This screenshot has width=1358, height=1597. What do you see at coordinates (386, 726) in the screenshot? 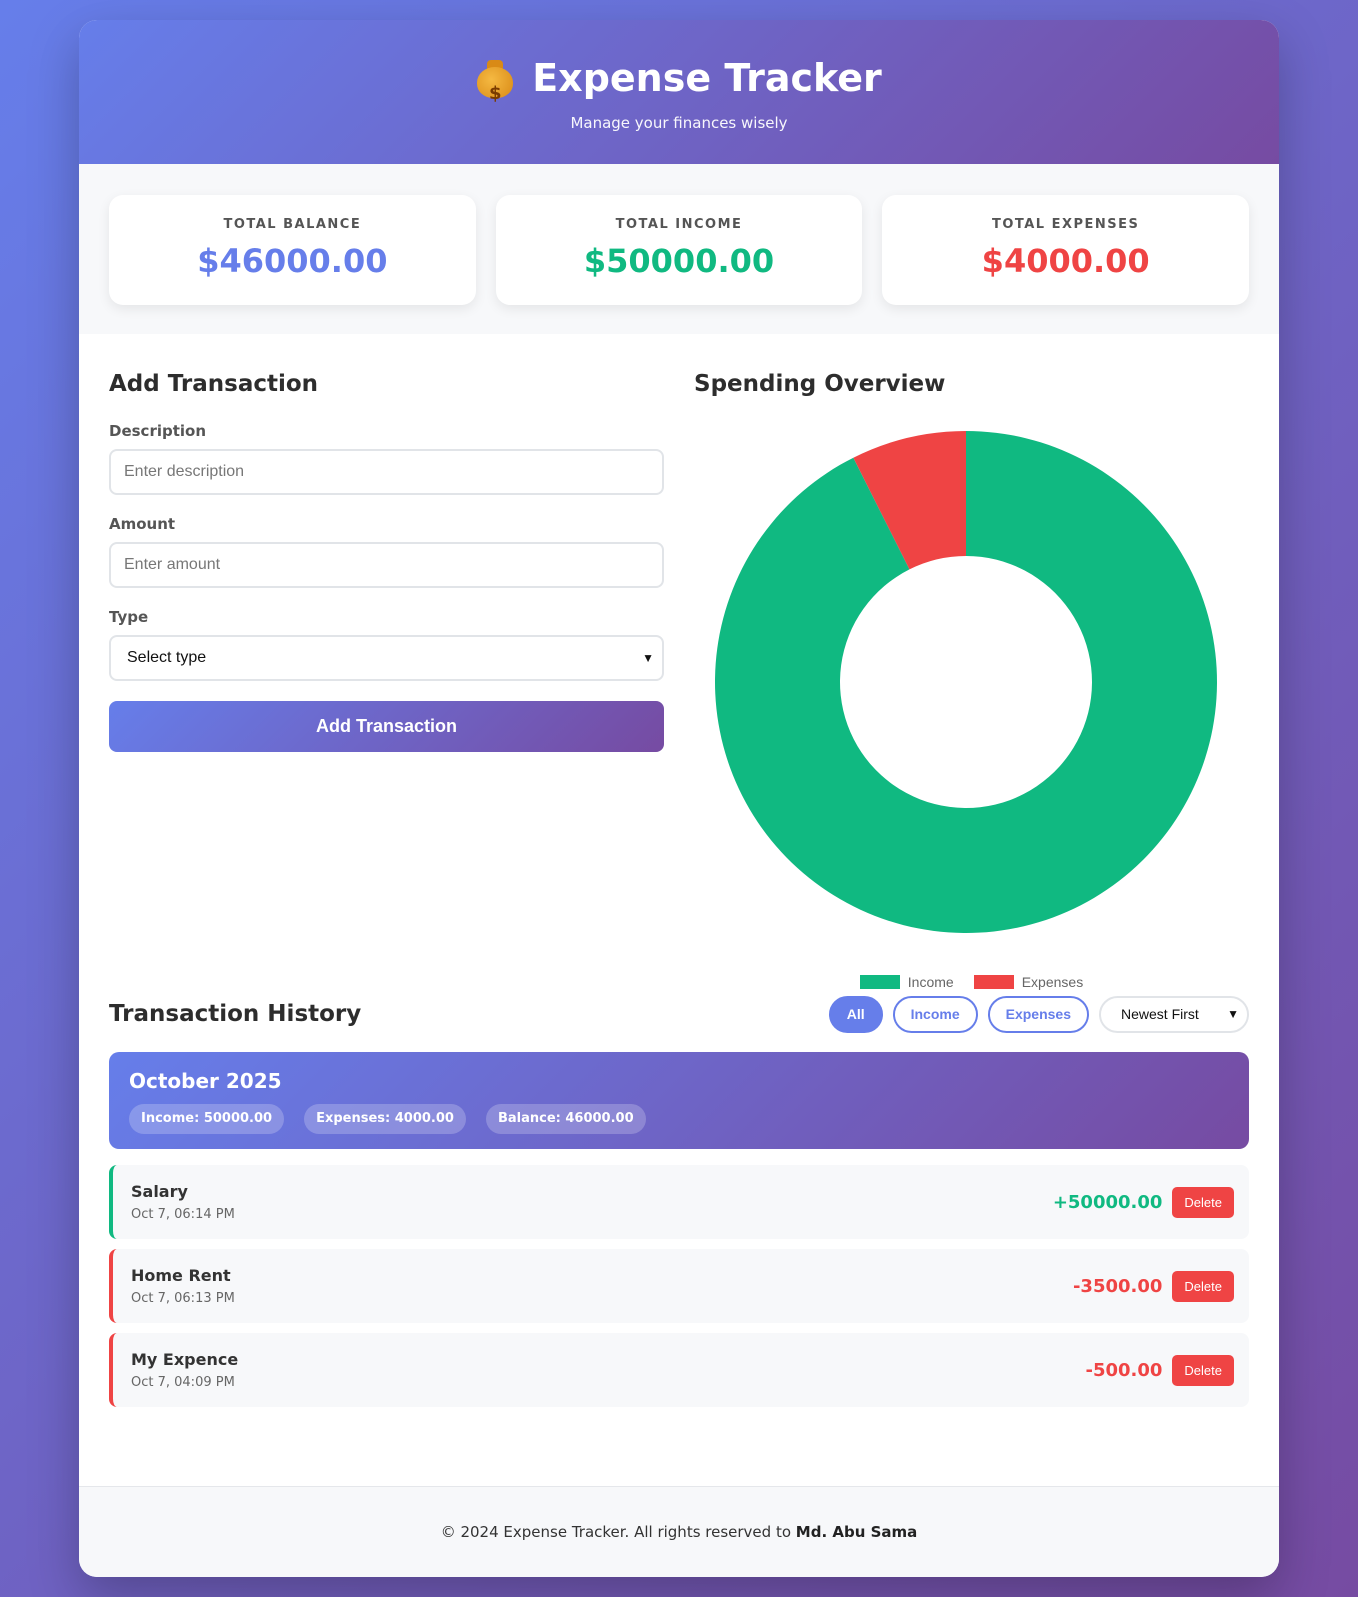
I see `add-transaction-button: Add Transaction` at bounding box center [386, 726].